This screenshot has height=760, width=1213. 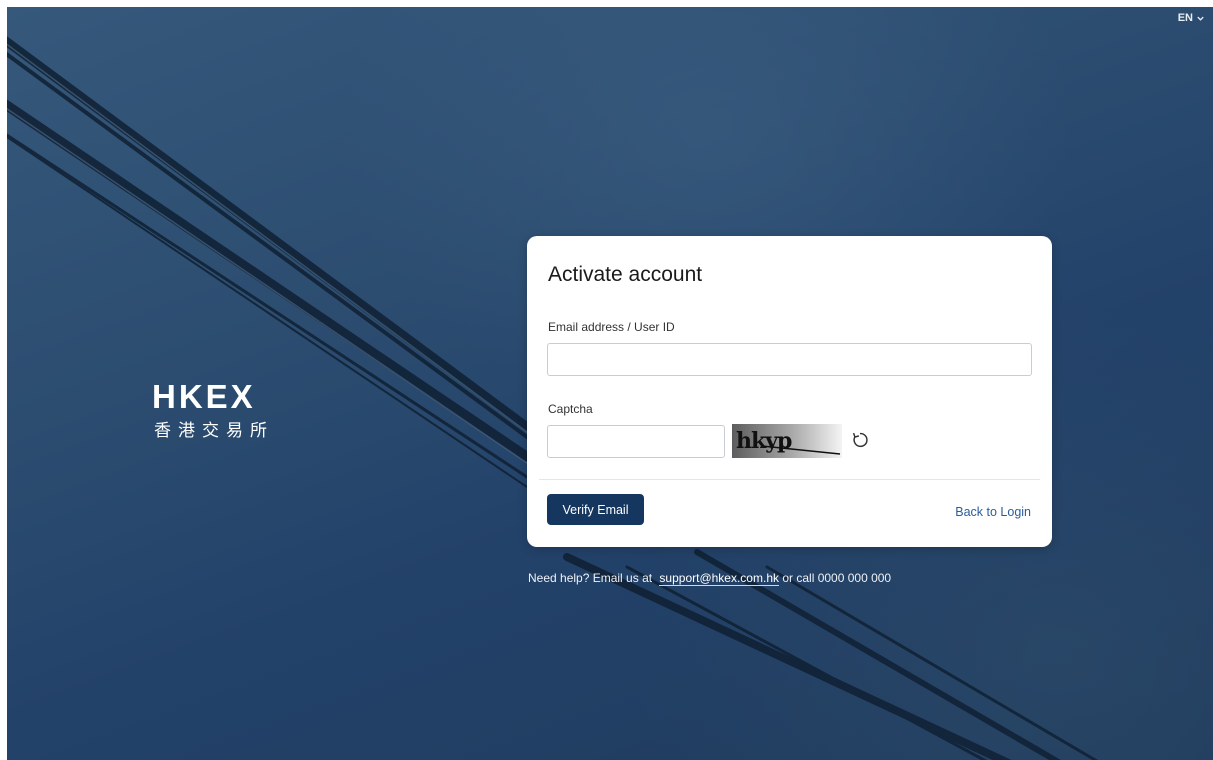 I want to click on hkex-logo: HKEX 香港交易所, so click(x=213, y=410).